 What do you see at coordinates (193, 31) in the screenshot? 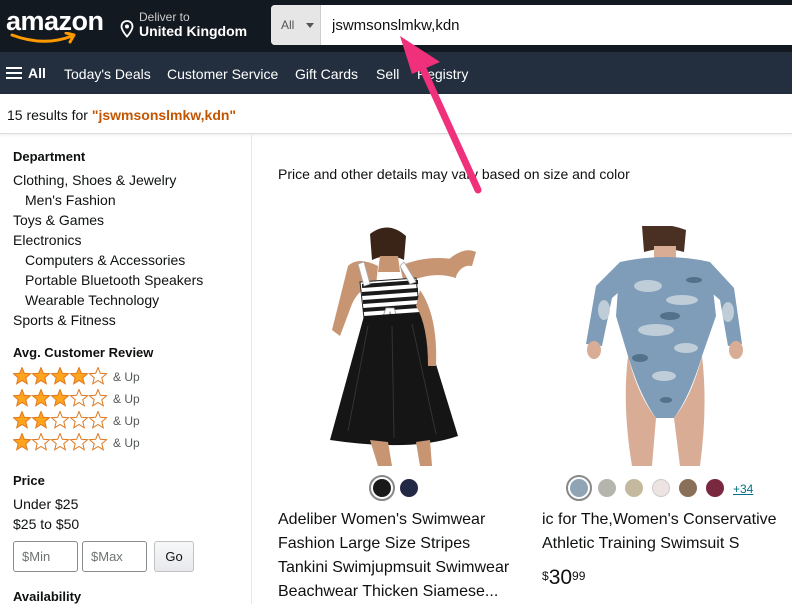
I see `deliver-to-location: United Kingdom` at bounding box center [193, 31].